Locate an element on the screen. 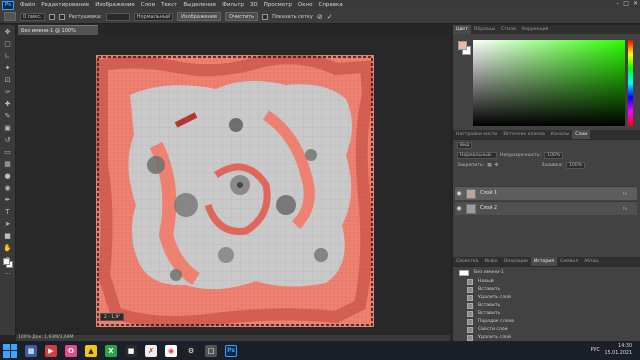  windows-start-icon is located at coordinates (10, 350).